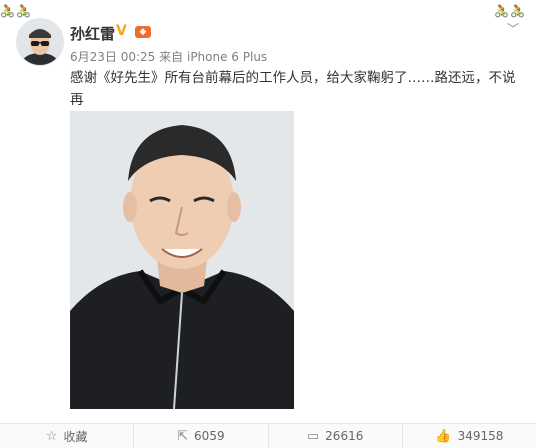 The image size is (536, 448). I want to click on verified-v-icon: V, so click(121, 31).